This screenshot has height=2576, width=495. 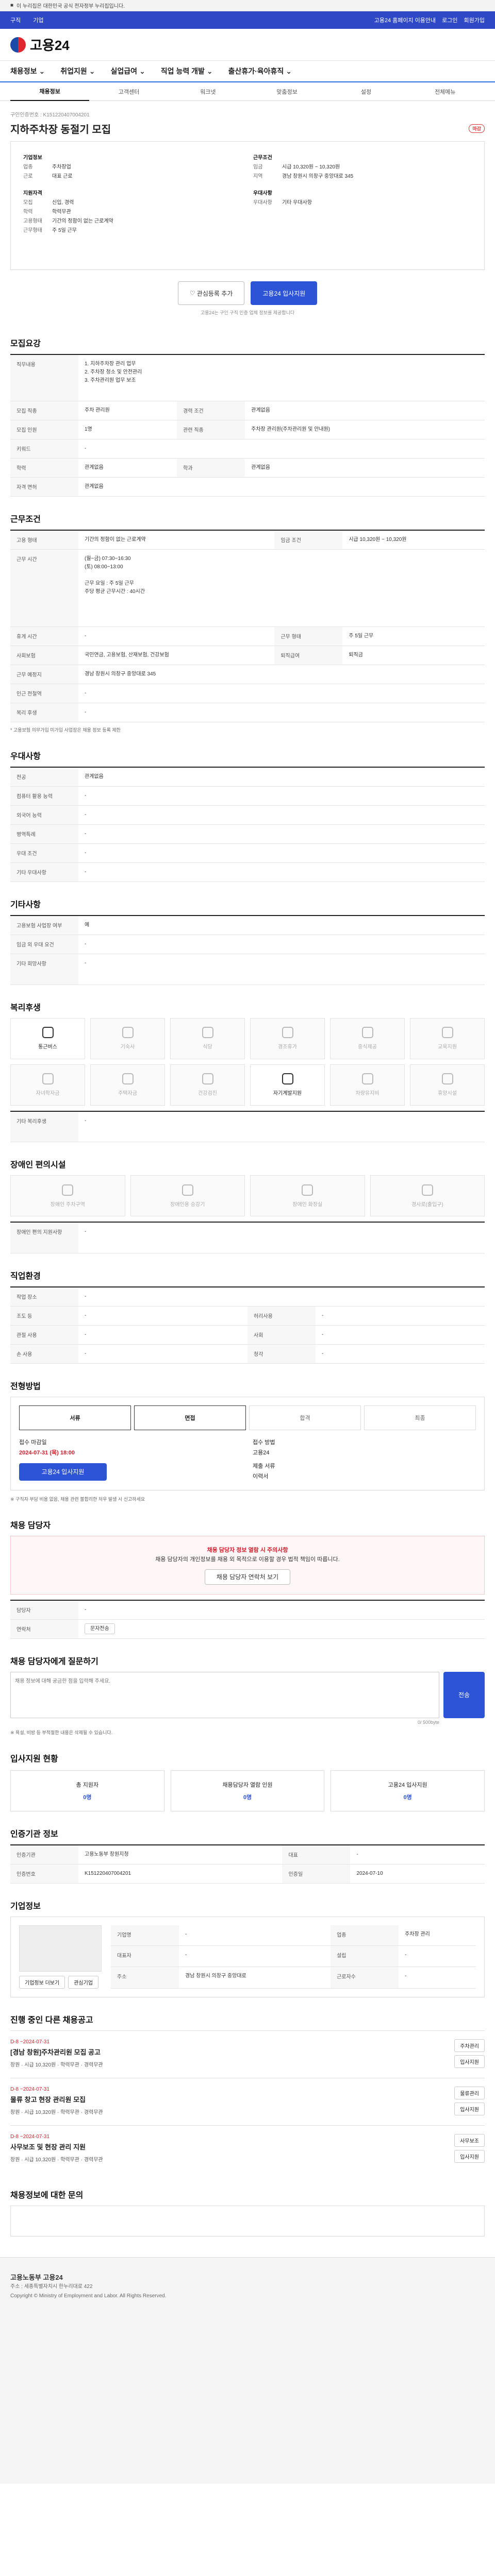 I want to click on notice-text: 고용24는 구인 구직 인증 업체 정보를 제공합니다, so click(x=247, y=312).